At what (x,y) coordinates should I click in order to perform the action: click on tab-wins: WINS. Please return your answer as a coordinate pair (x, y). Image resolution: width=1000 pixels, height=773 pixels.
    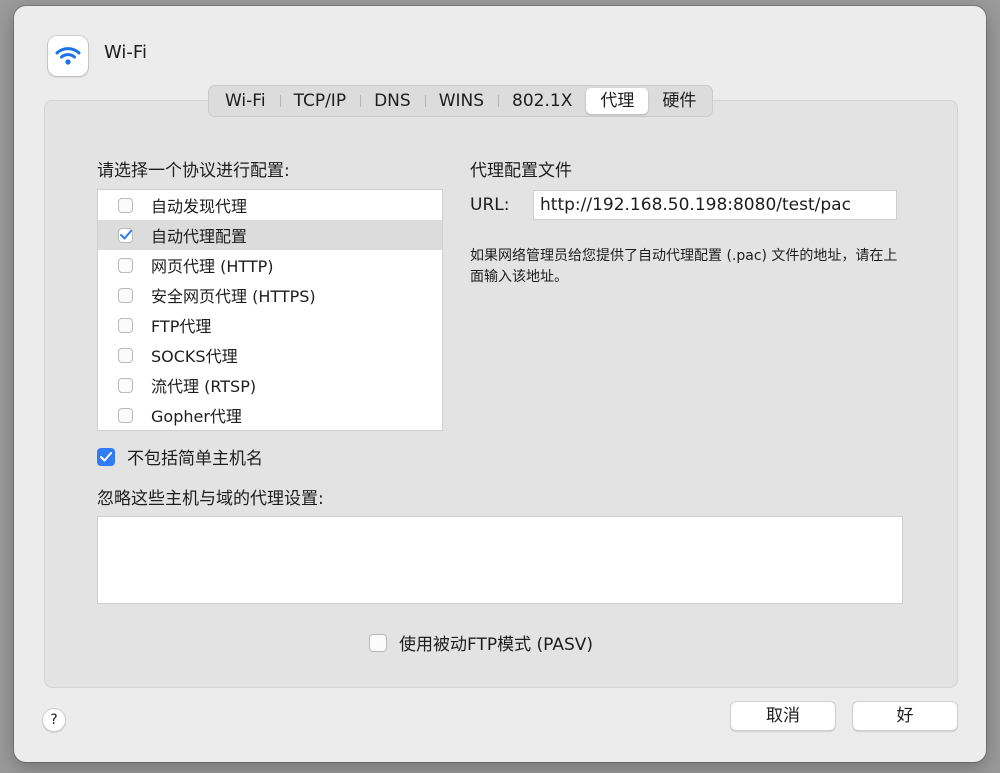
    Looking at the image, I should click on (461, 101).